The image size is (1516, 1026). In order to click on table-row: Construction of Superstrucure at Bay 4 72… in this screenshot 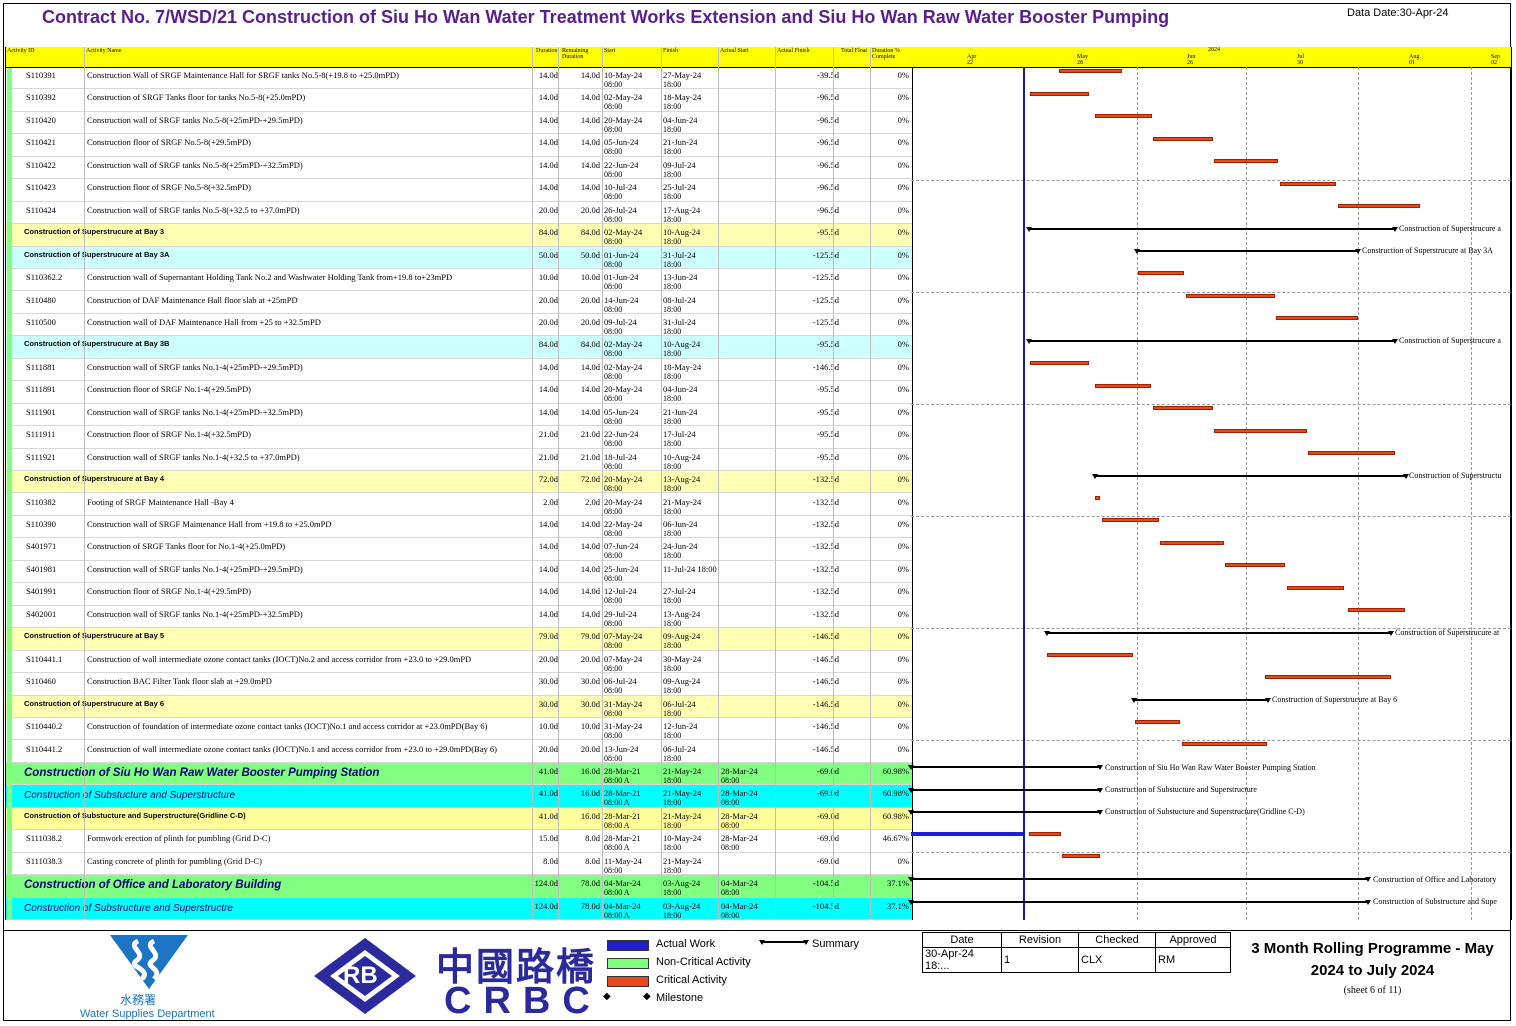, I will do `click(459, 482)`.